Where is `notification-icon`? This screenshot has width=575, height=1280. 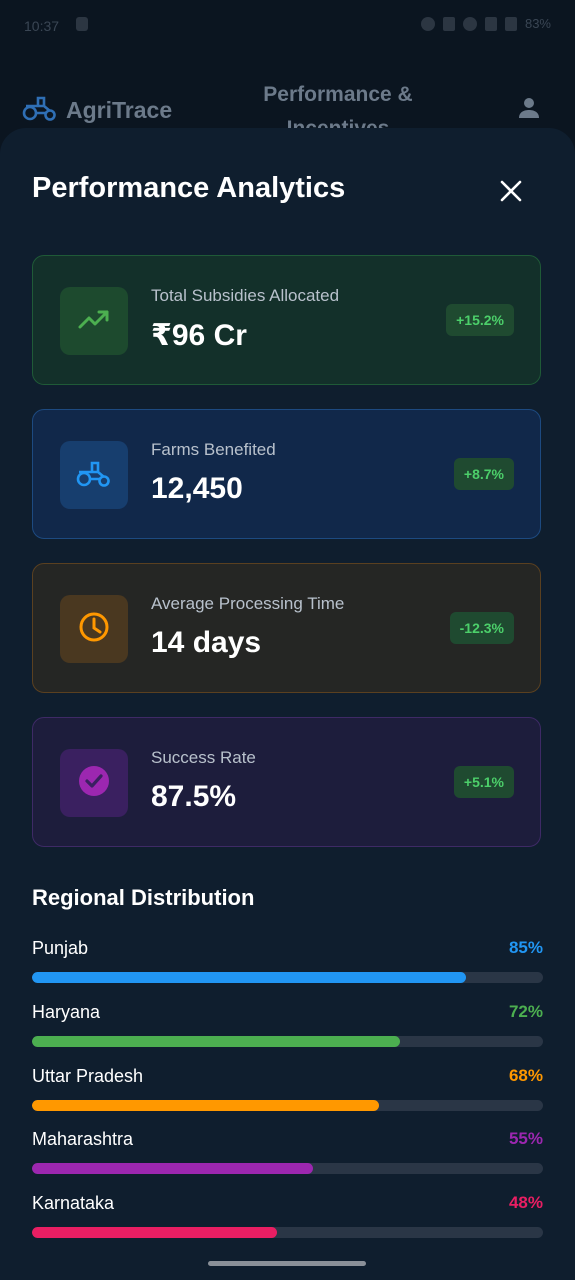 notification-icon is located at coordinates (82, 24).